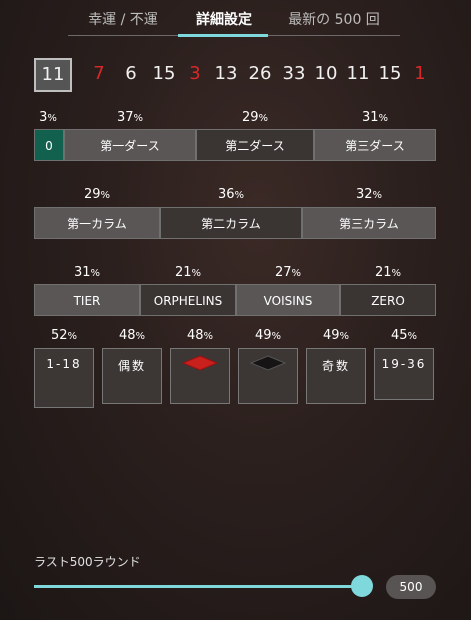 The height and width of the screenshot is (620, 471). I want to click on column-3-button: 第三カラム, so click(369, 223).